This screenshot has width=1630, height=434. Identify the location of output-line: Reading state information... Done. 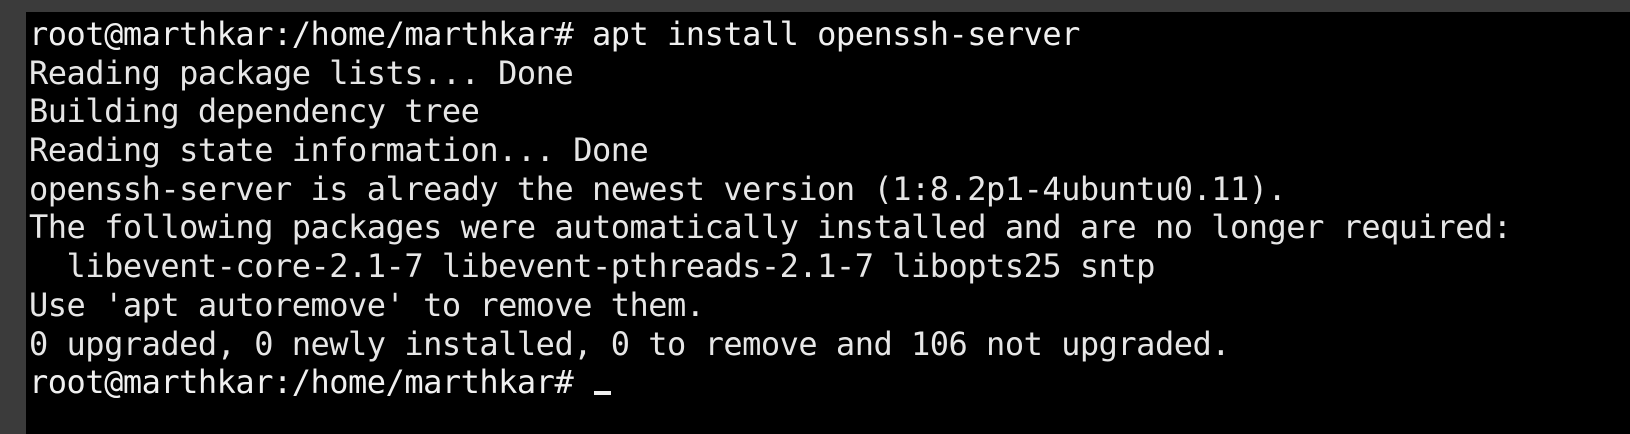
(339, 150).